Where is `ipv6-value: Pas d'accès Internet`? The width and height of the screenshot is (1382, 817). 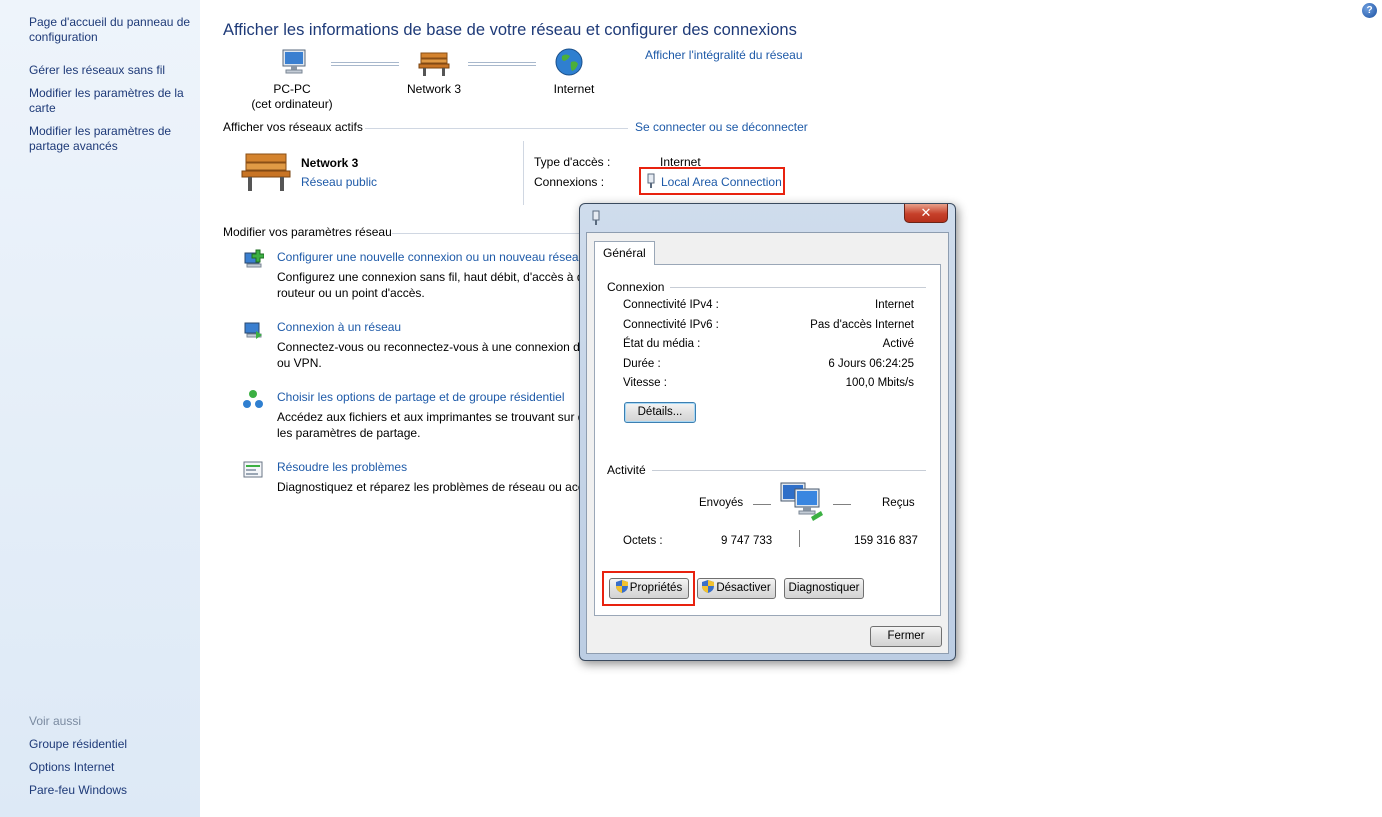 ipv6-value: Pas d'accès Internet is located at coordinates (862, 325).